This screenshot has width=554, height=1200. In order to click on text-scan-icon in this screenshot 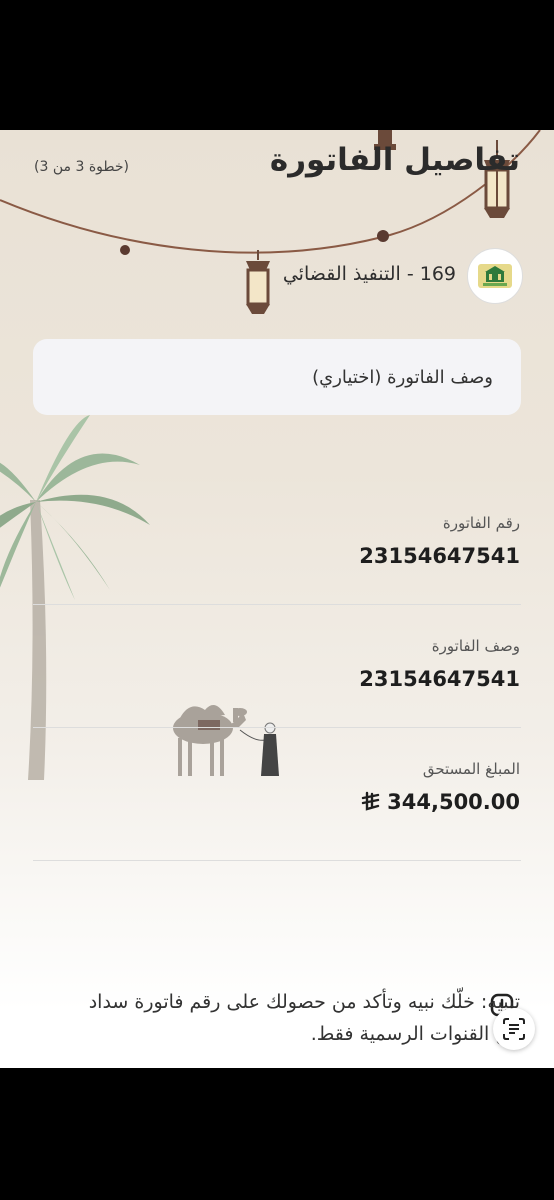, I will do `click(514, 1029)`.